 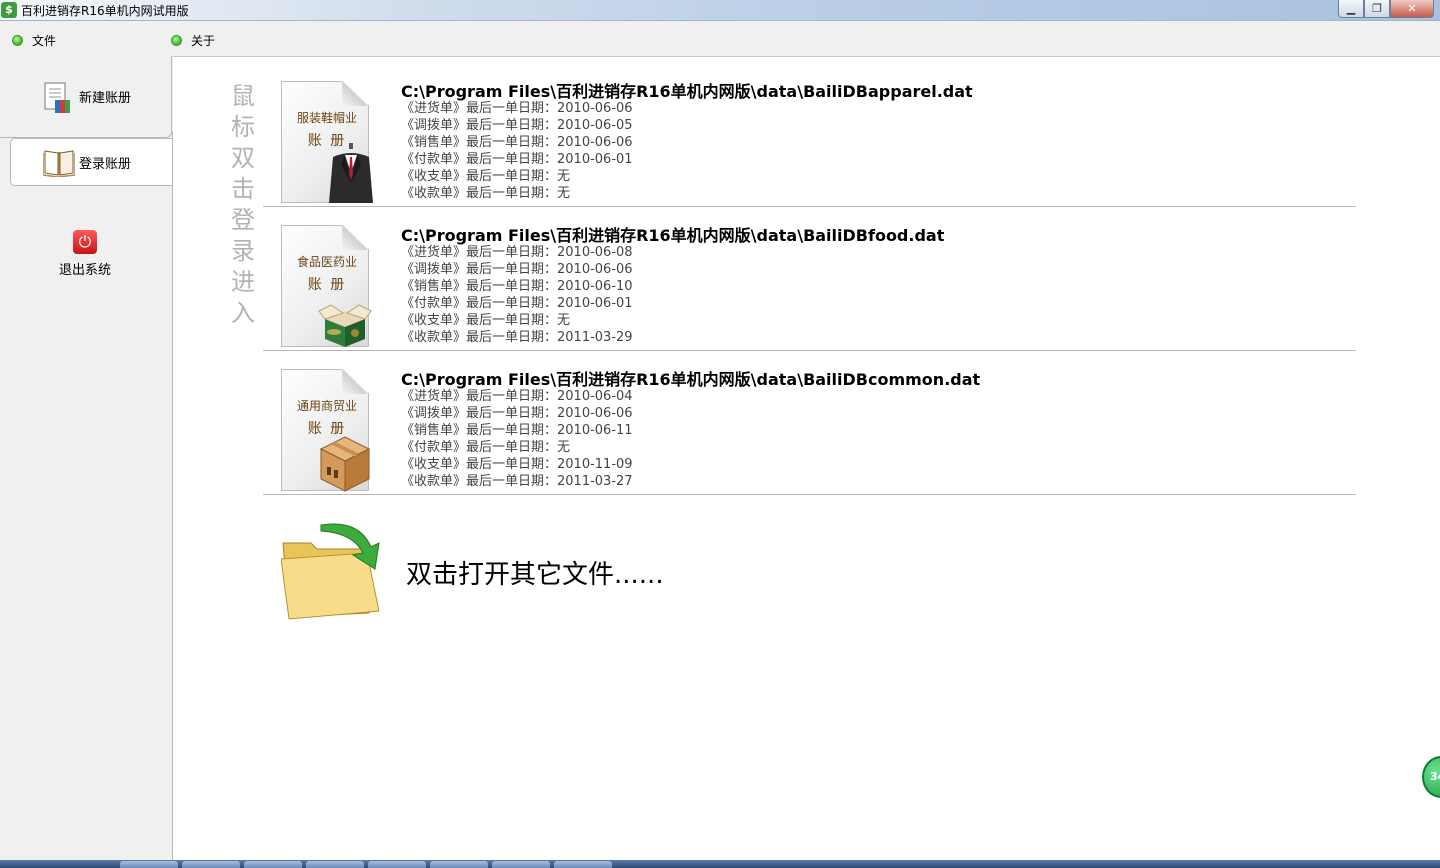 What do you see at coordinates (517, 396) in the screenshot?
I see `info-line: 《进货单》最后一单日期：2010-06-04` at bounding box center [517, 396].